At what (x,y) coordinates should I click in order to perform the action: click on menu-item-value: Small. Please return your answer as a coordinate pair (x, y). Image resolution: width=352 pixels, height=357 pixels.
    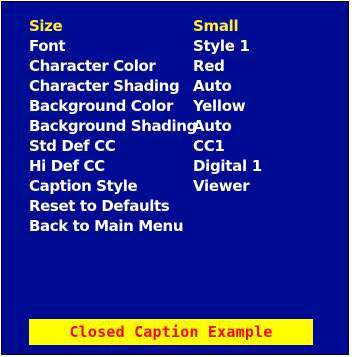
    Looking at the image, I should click on (216, 26).